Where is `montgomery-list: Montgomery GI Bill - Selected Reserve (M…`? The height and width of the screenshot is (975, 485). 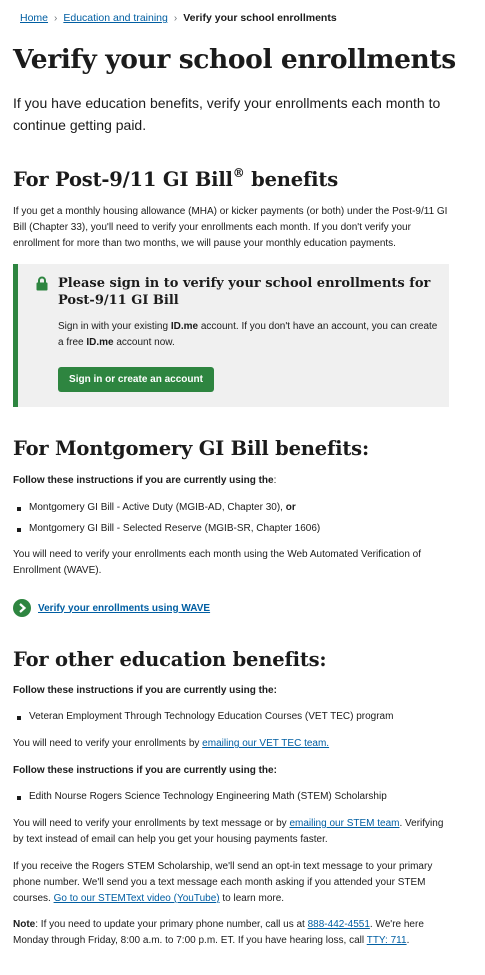
montgomery-list: Montgomery GI Bill - Selected Reserve (M… is located at coordinates (166, 529).